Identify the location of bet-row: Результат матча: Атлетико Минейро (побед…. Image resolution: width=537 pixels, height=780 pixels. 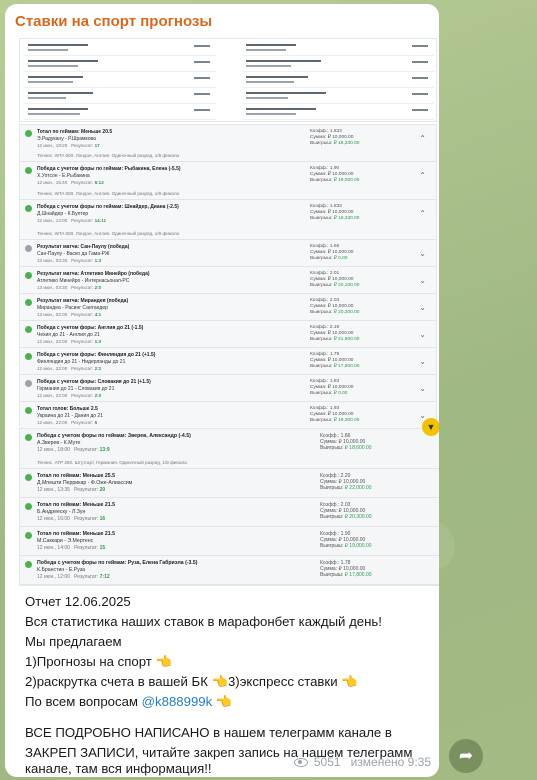
(228, 280).